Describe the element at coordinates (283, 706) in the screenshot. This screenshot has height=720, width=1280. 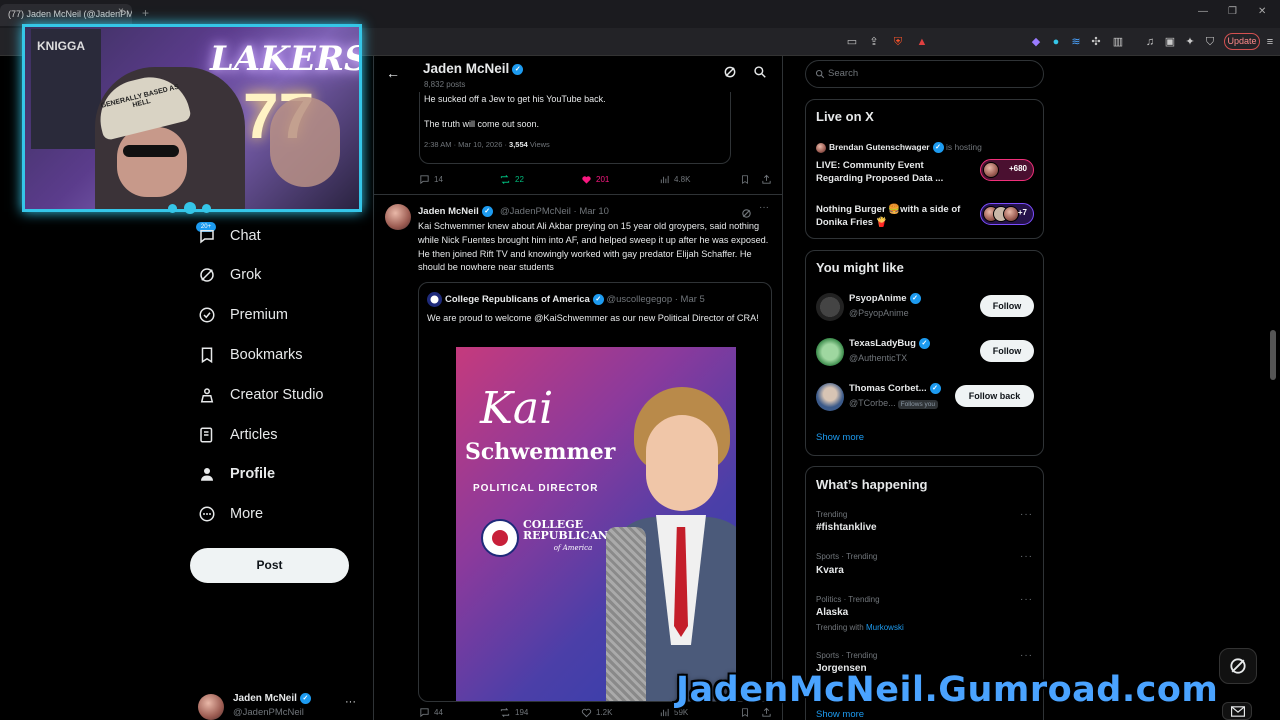
I see `account-switcher: Jaden McNeil ✓ @JadenPMcNeil ···` at that location.